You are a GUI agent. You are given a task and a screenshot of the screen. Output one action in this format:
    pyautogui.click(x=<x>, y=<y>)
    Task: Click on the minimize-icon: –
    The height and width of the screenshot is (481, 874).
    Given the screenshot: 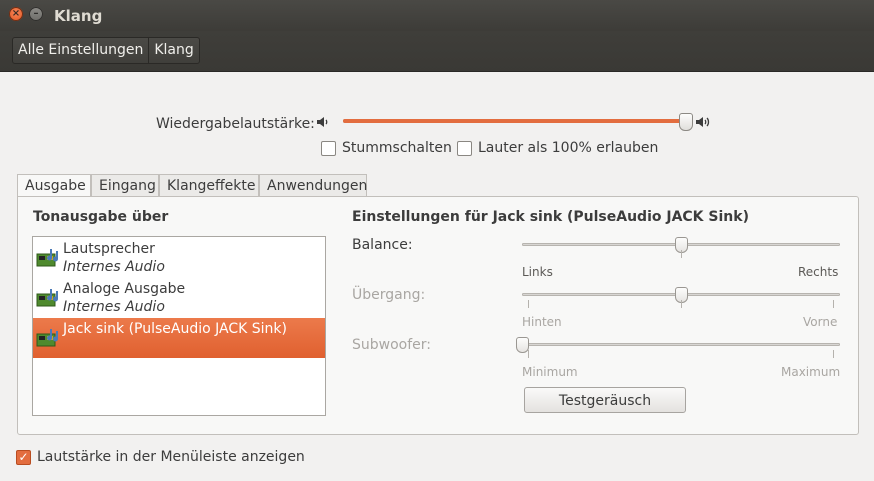 What is the action you would take?
    pyautogui.click(x=36, y=13)
    